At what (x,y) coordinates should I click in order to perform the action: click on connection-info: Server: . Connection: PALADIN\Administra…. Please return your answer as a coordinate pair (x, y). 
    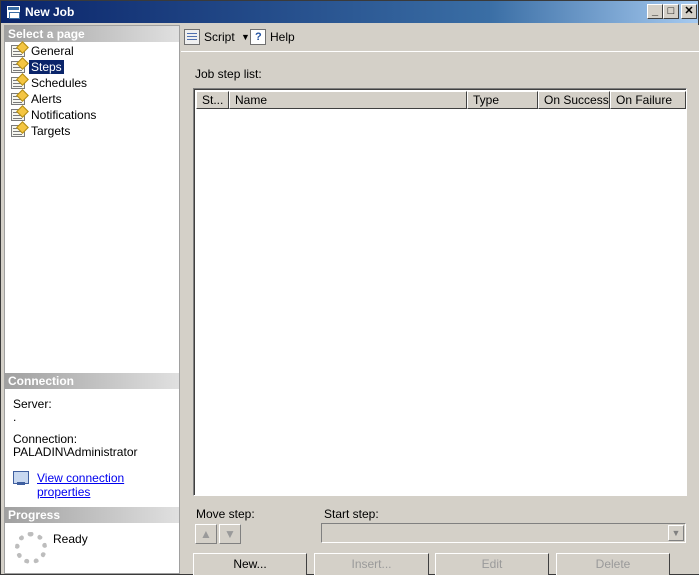
    Looking at the image, I should click on (96, 428).